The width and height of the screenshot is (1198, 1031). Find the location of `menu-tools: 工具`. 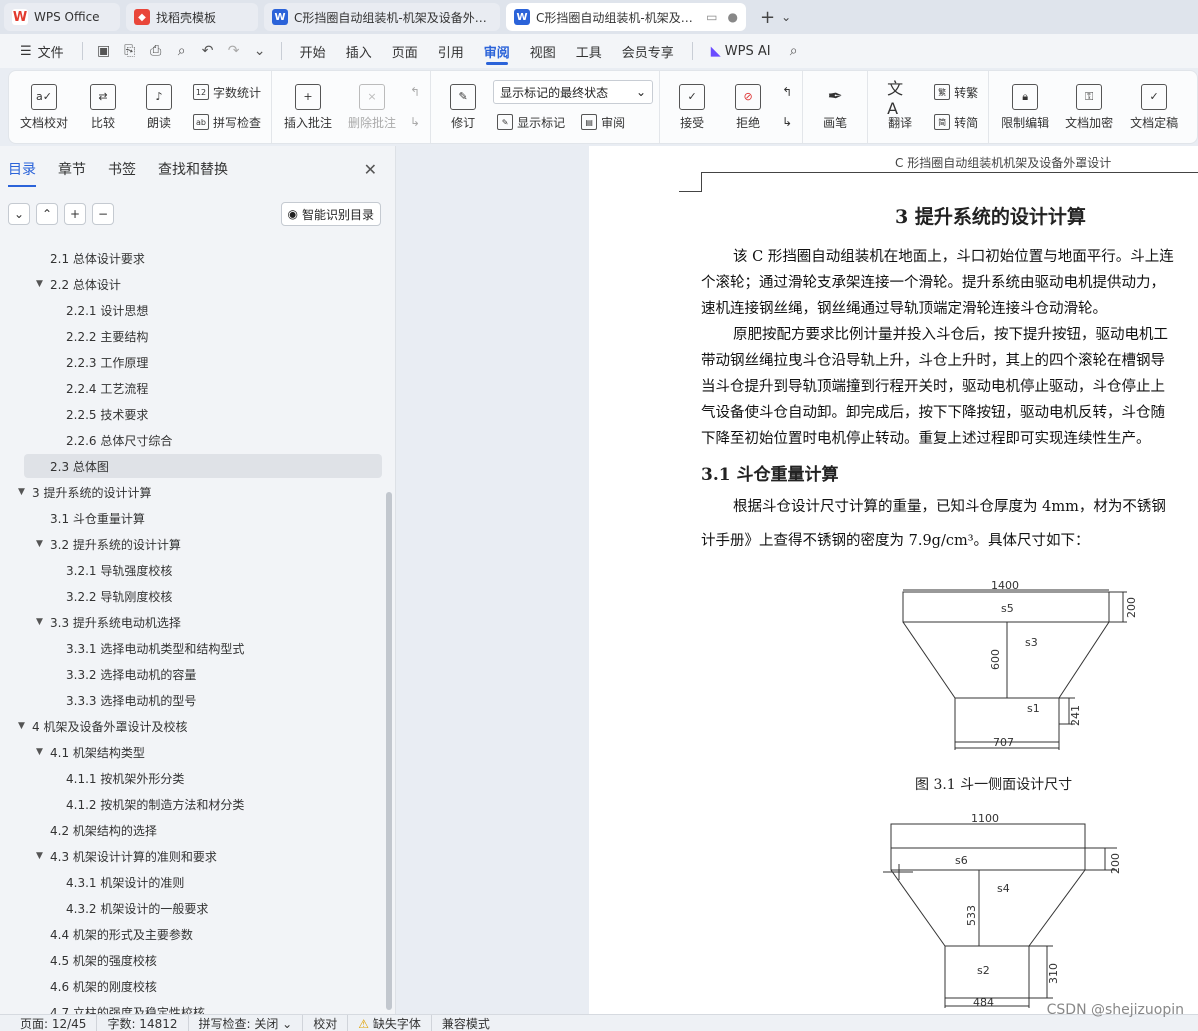

menu-tools: 工具 is located at coordinates (589, 51).